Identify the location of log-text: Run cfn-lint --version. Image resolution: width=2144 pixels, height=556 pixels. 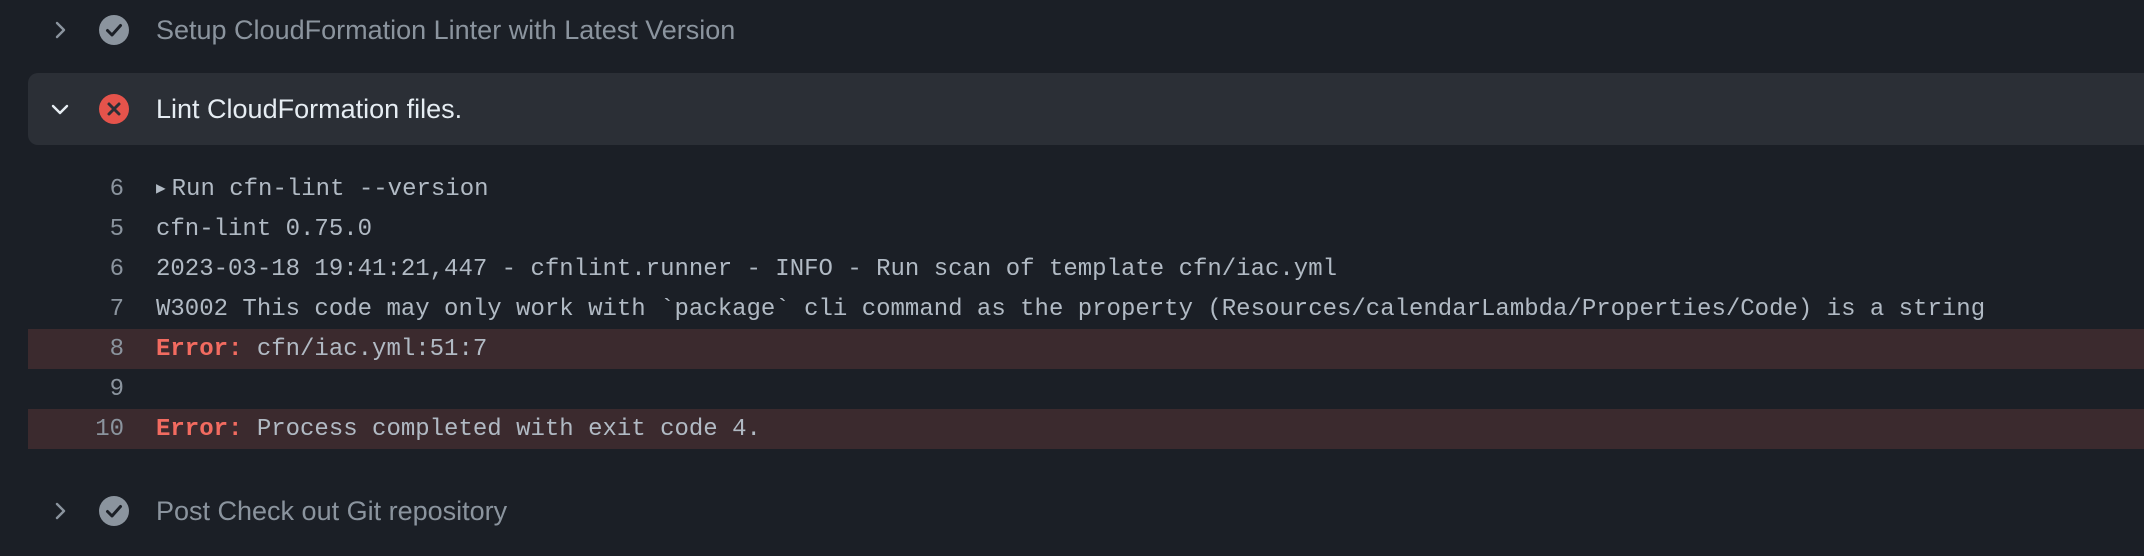
(330, 189).